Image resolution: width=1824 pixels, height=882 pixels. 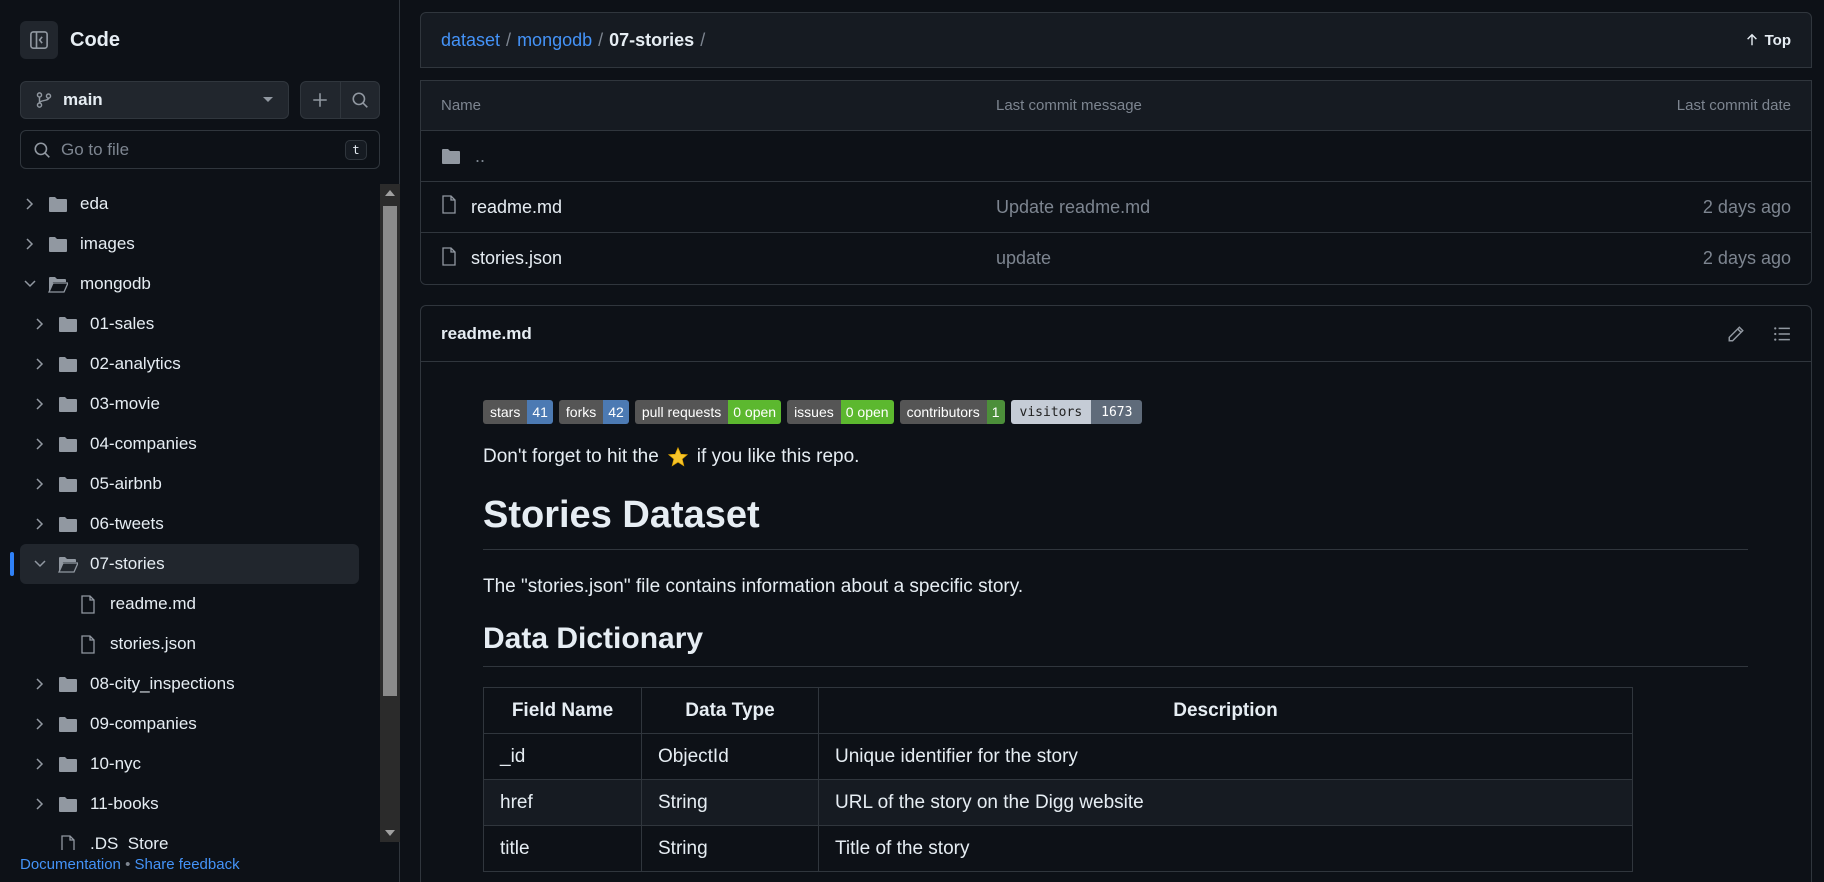 I want to click on add-file-button, so click(x=321, y=100).